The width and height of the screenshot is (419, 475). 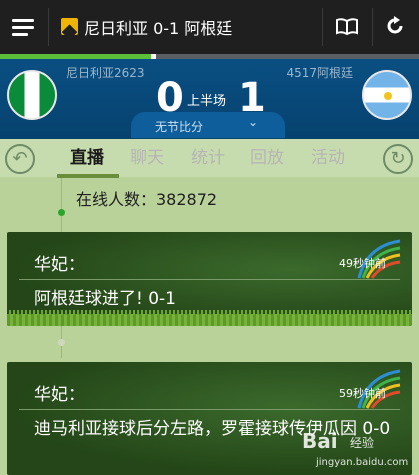 I want to click on tab-stats: 统计, so click(x=208, y=158).